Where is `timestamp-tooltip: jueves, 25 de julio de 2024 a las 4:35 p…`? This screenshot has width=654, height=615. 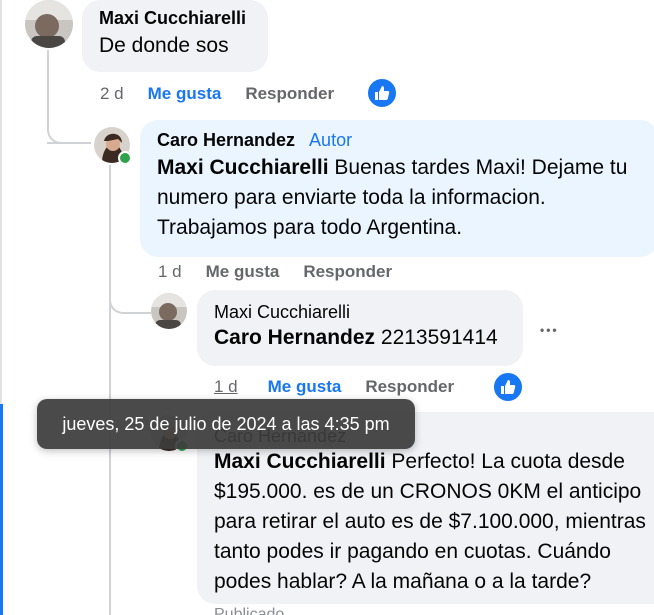 timestamp-tooltip: jueves, 25 de julio de 2024 a las 4:35 p… is located at coordinates (226, 424).